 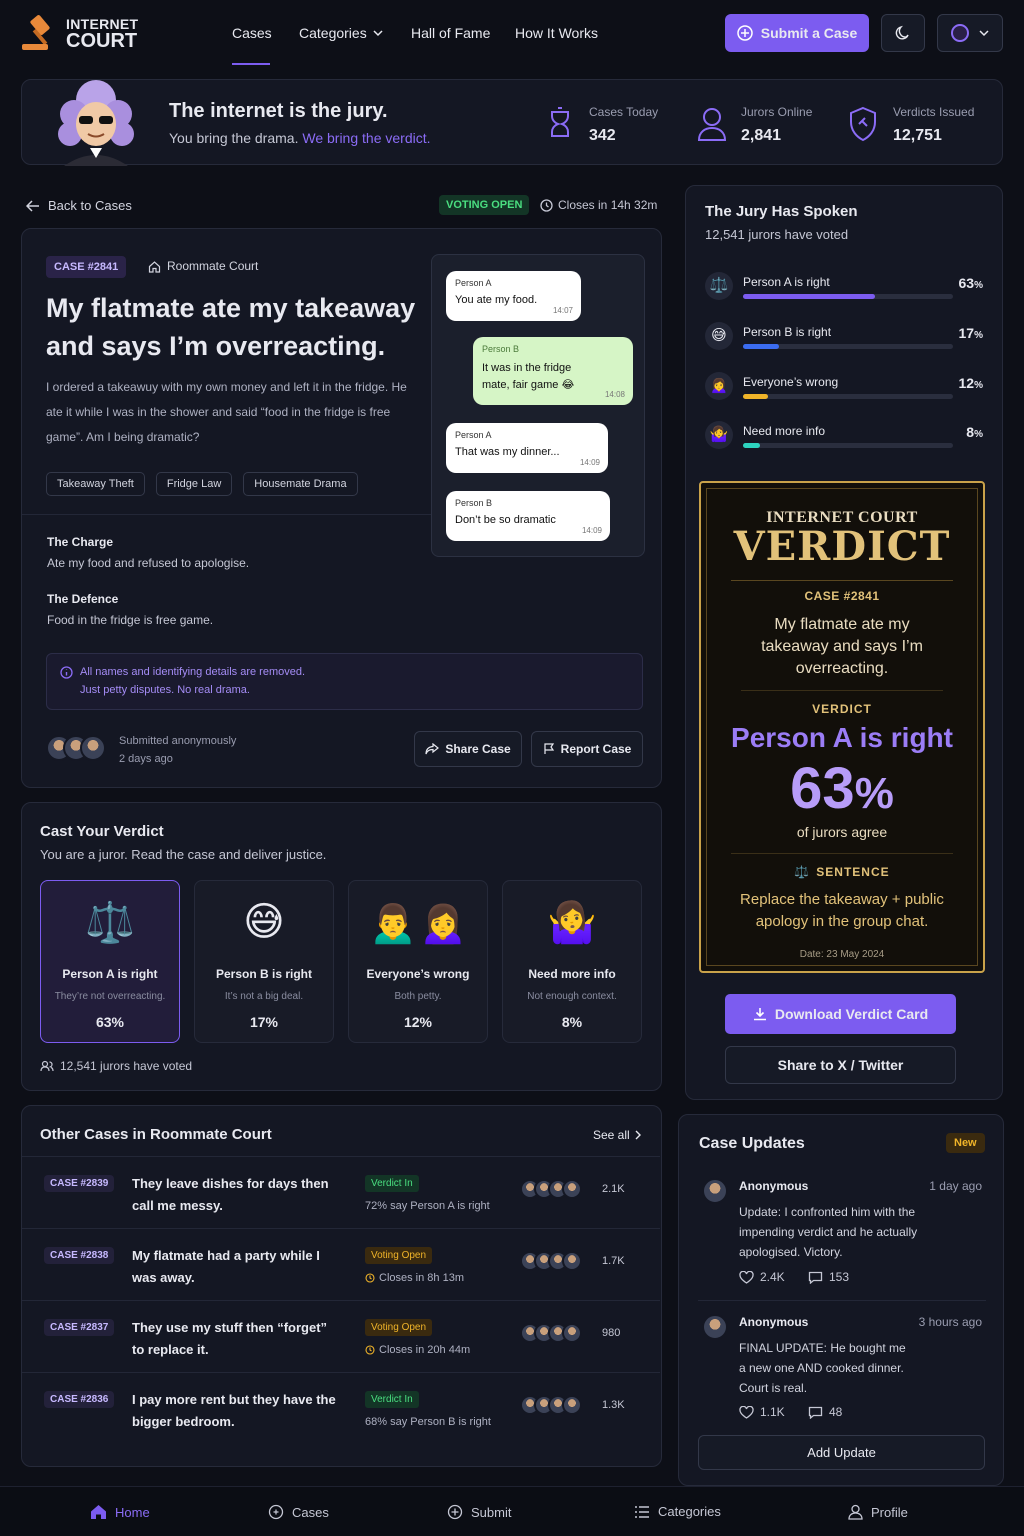 I want to click on verdict-result: Person A is right, so click(x=842, y=737).